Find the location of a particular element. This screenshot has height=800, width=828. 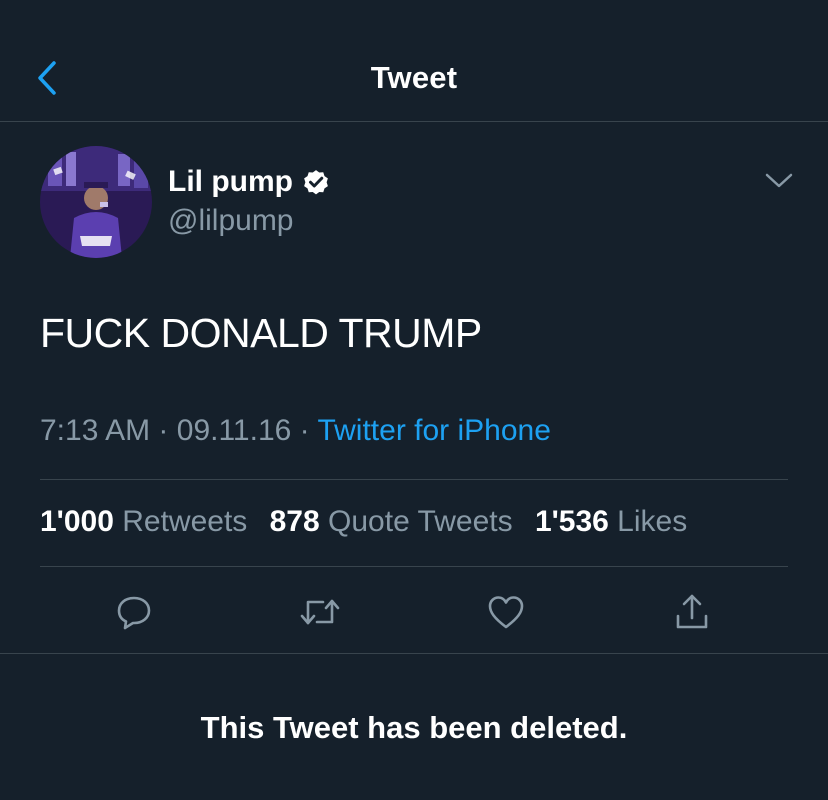

reply-button is located at coordinates (134, 612).